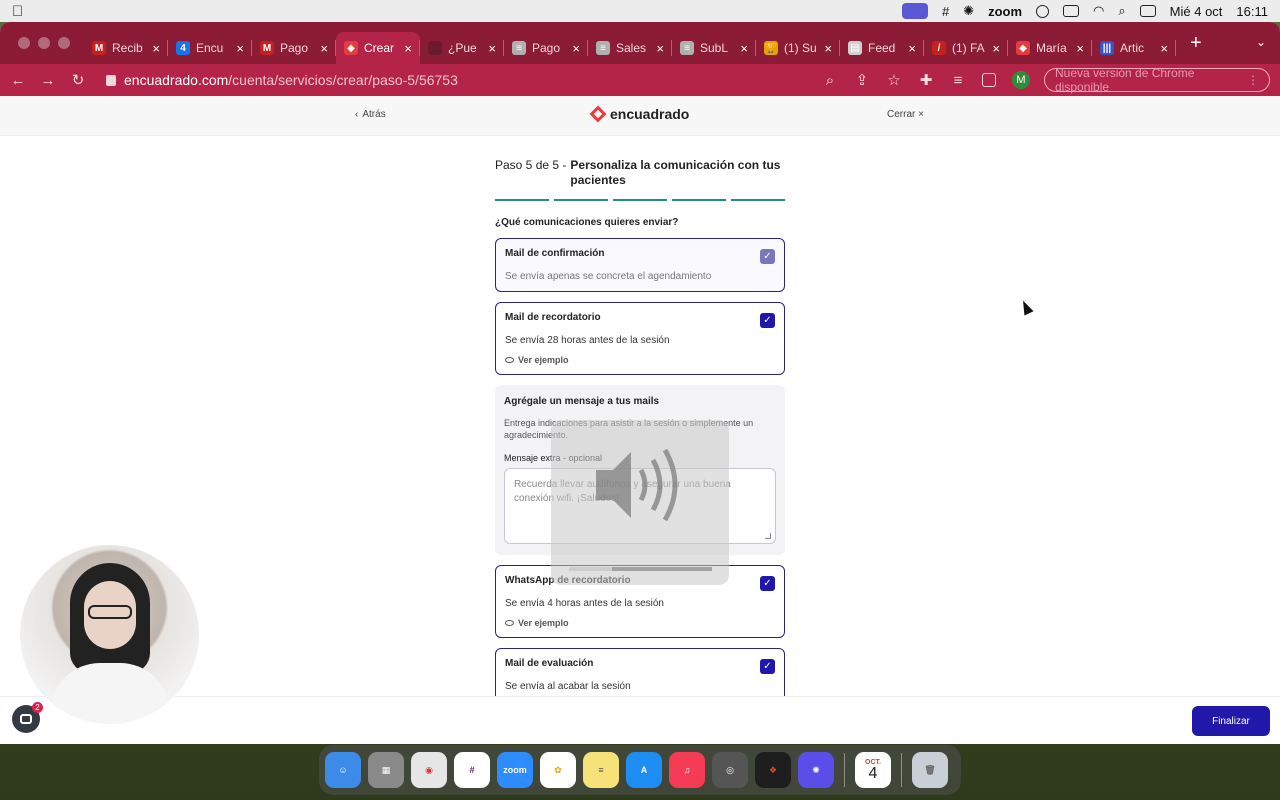 The width and height of the screenshot is (1280, 800). I want to click on launchpad-icon: ▦, so click(386, 770).